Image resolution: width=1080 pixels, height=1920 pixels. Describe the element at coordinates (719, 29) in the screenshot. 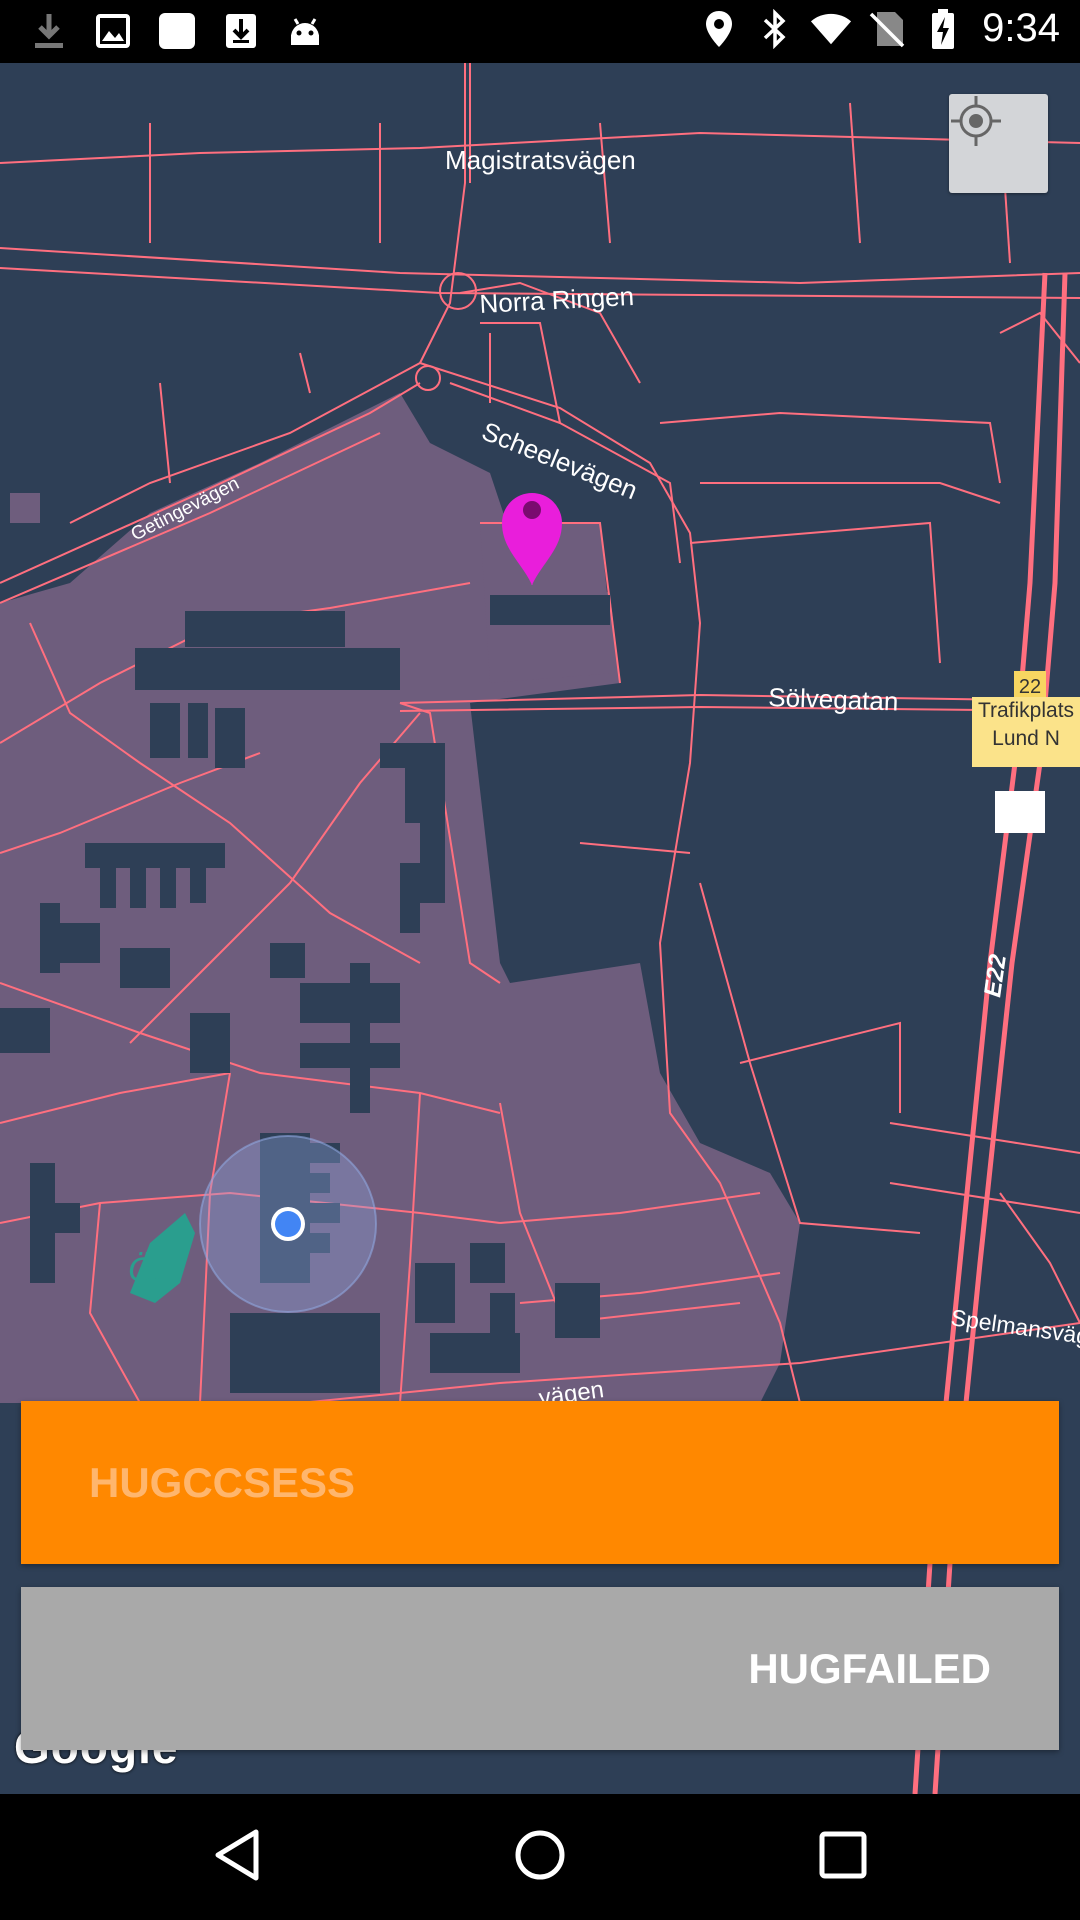

I see `location-icon` at that location.